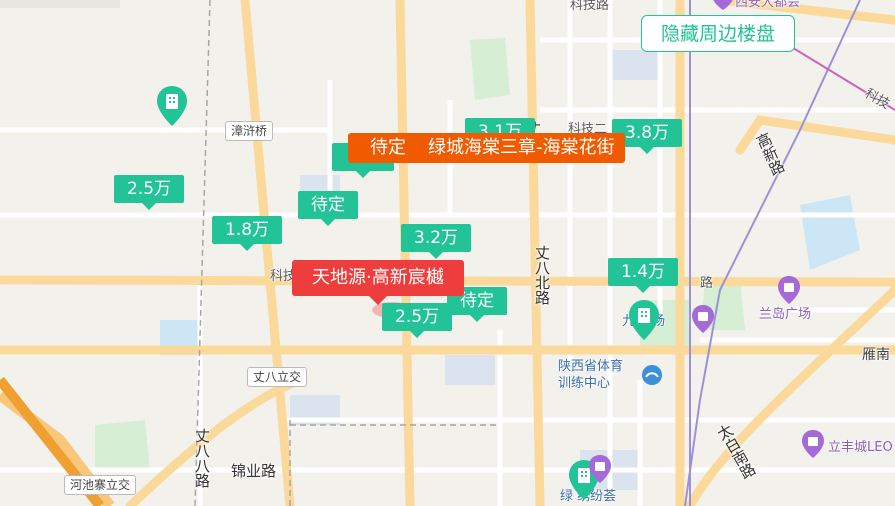 This screenshot has height=506, width=895. Describe the element at coordinates (249, 131) in the screenshot. I see `place-label-zhanghuqiao: 漳浒桥` at that location.